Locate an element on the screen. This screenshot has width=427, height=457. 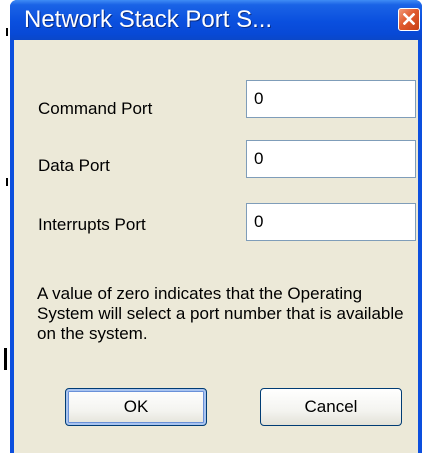
command-port-input: 0 is located at coordinates (331, 99).